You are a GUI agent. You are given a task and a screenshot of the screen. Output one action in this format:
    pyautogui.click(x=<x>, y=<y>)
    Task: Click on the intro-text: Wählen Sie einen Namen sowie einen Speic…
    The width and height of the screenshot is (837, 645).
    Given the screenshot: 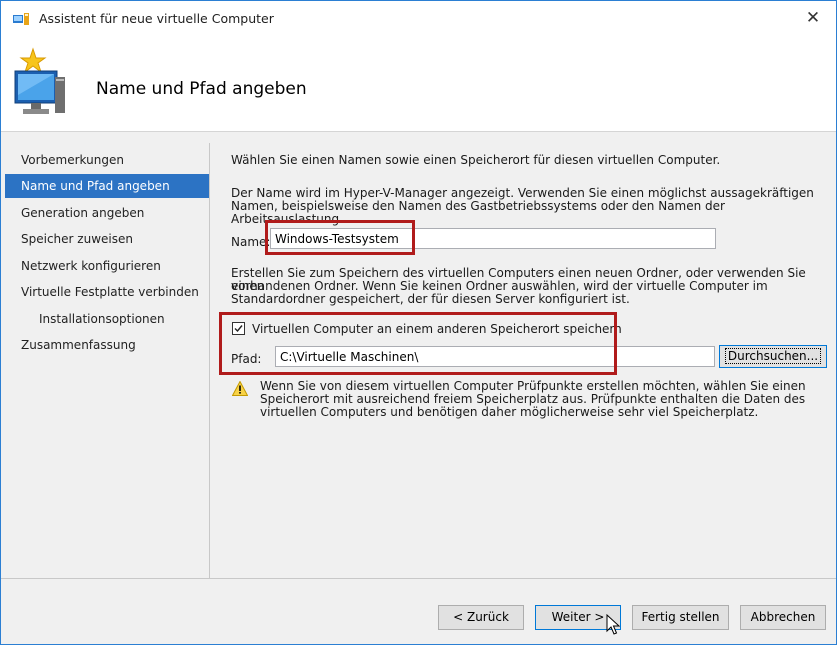 What is the action you would take?
    pyautogui.click(x=476, y=160)
    